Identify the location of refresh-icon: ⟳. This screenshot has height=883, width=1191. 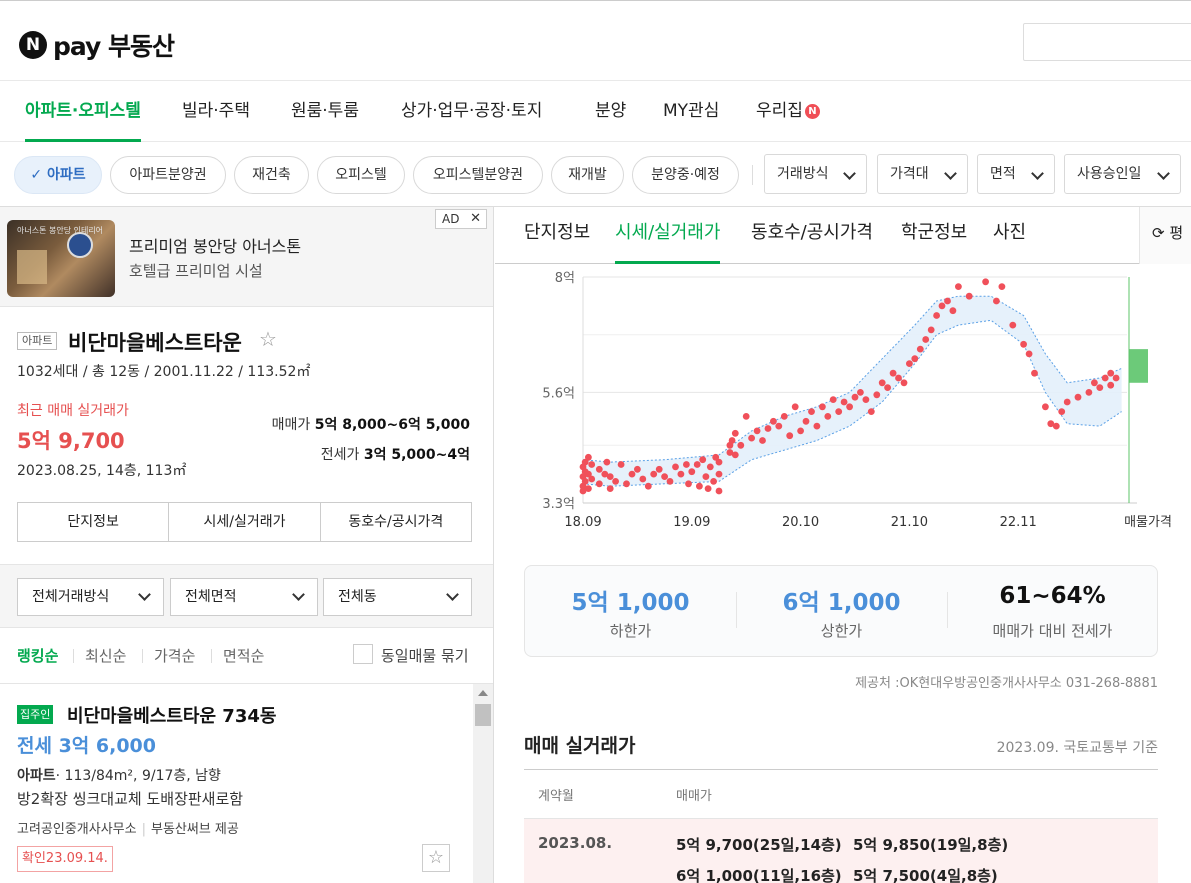
(1158, 233).